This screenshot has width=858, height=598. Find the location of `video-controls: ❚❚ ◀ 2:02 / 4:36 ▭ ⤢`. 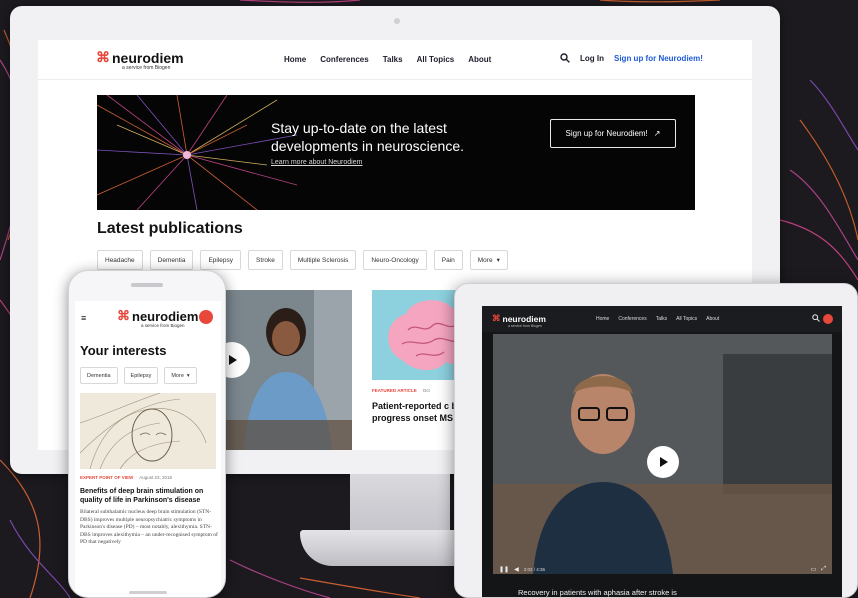

video-controls: ❚❚ ◀ 2:02 / 4:36 ▭ ⤢ is located at coordinates (662, 569).